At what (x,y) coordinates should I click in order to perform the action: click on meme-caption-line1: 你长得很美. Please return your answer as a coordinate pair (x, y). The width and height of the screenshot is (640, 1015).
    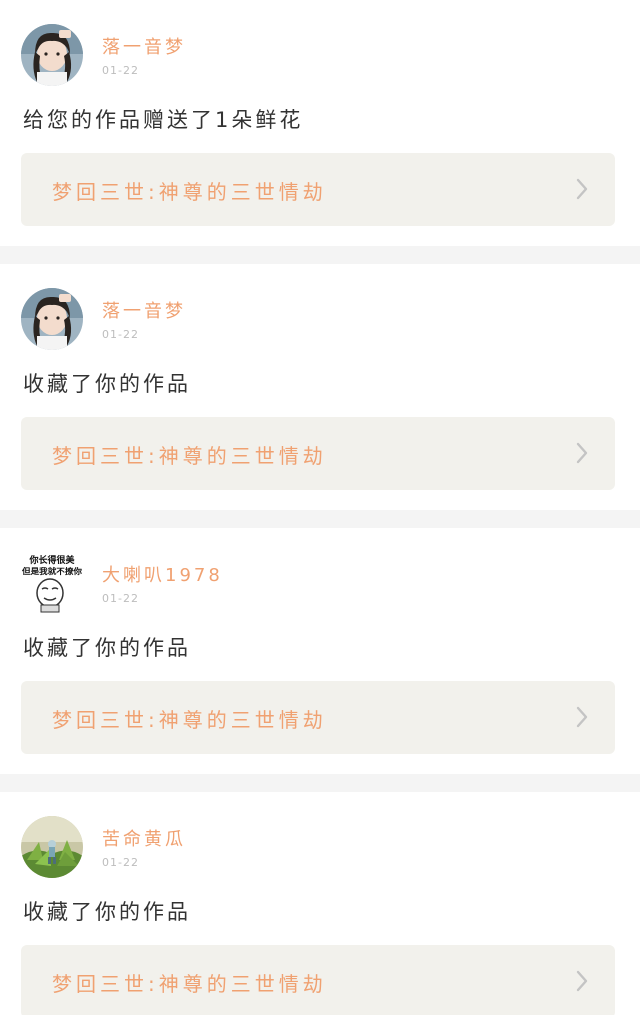
    Looking at the image, I should click on (51, 560).